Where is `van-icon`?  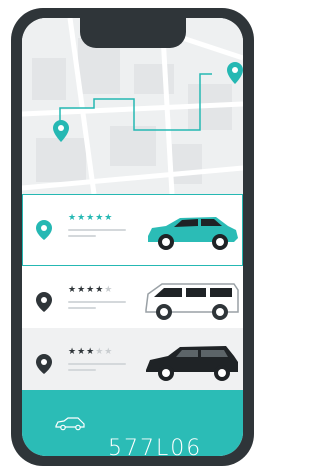
van-icon is located at coordinates (192, 301).